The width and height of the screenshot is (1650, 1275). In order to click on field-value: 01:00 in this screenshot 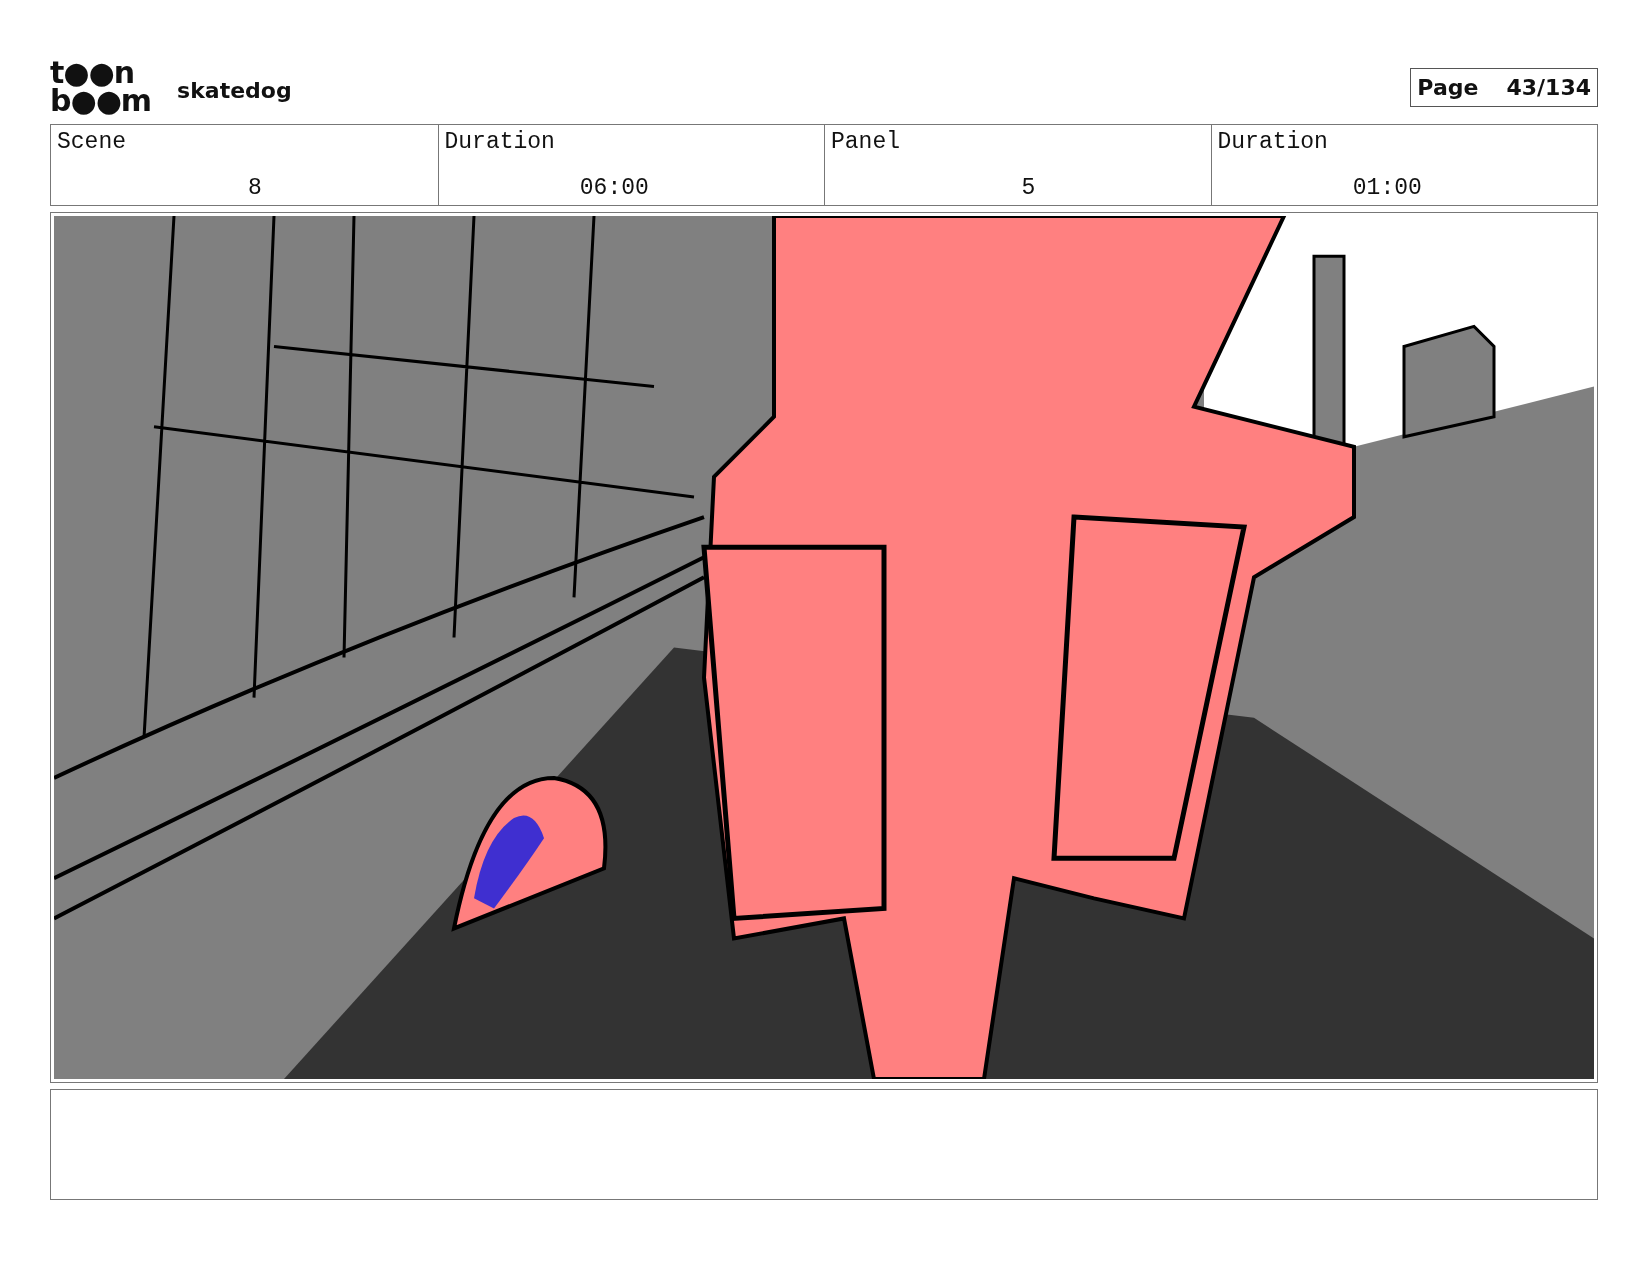, I will do `click(1387, 188)`.